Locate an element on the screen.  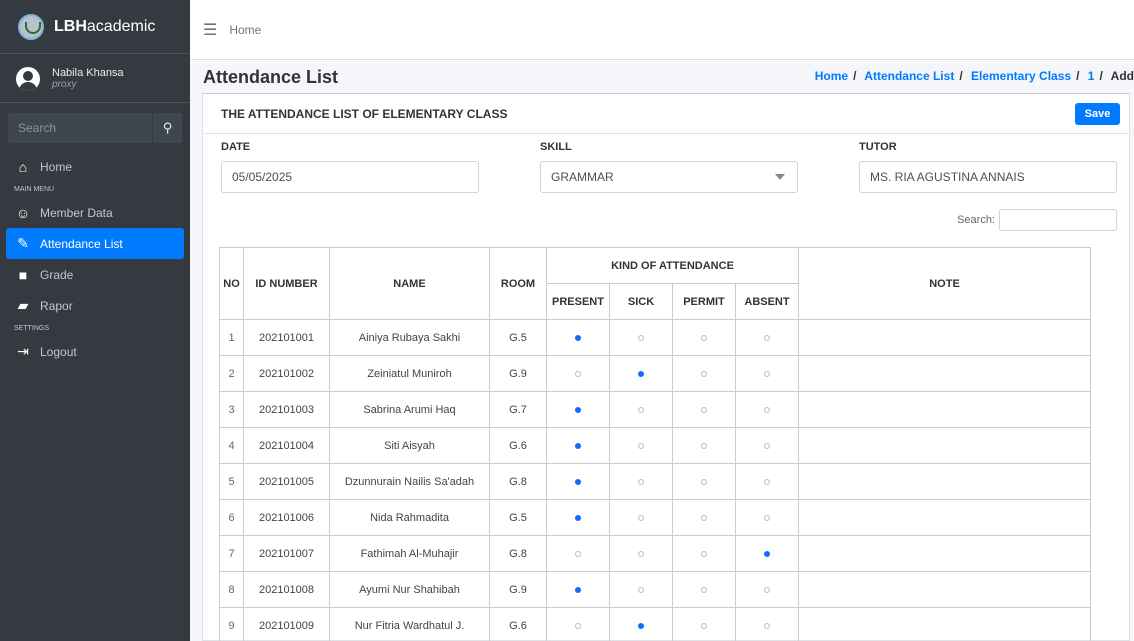
breadcrumb-class: Elementary Class is located at coordinates (1021, 76).